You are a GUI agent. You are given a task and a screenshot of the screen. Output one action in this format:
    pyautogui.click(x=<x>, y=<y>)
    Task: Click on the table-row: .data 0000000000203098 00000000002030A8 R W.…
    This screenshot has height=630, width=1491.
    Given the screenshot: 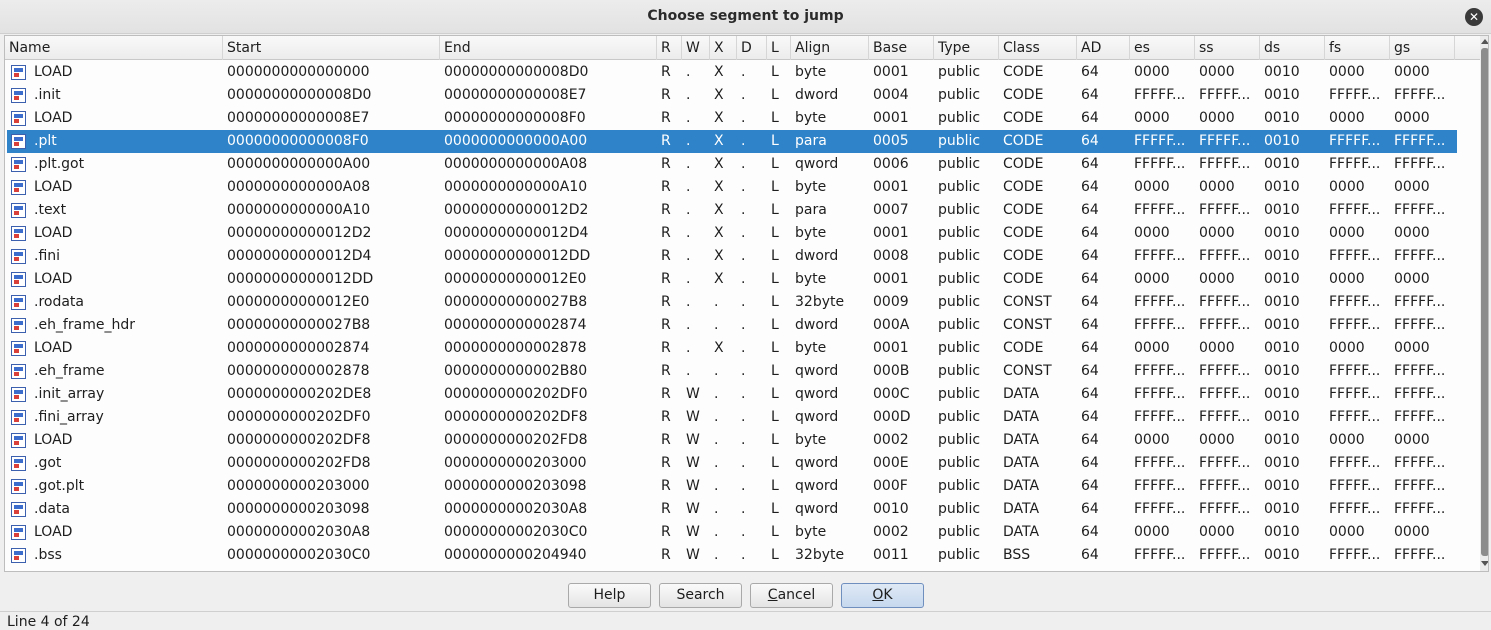 What is the action you would take?
    pyautogui.click(x=732, y=509)
    